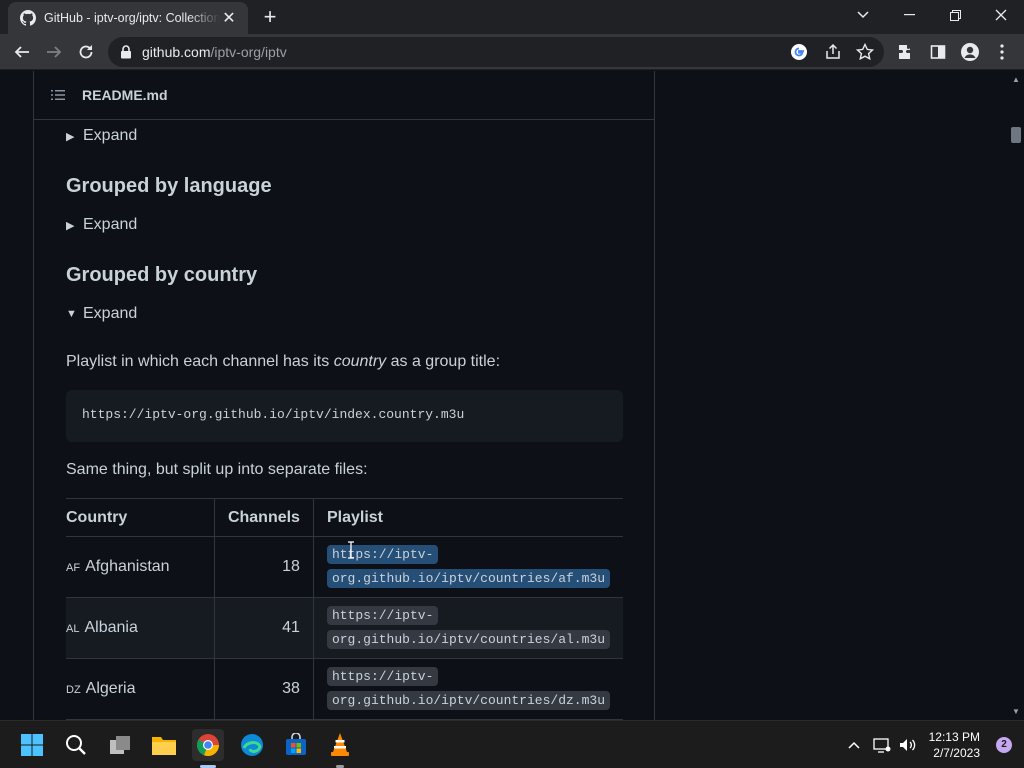  What do you see at coordinates (73, 629) in the screenshot?
I see `country-code: AL` at bounding box center [73, 629].